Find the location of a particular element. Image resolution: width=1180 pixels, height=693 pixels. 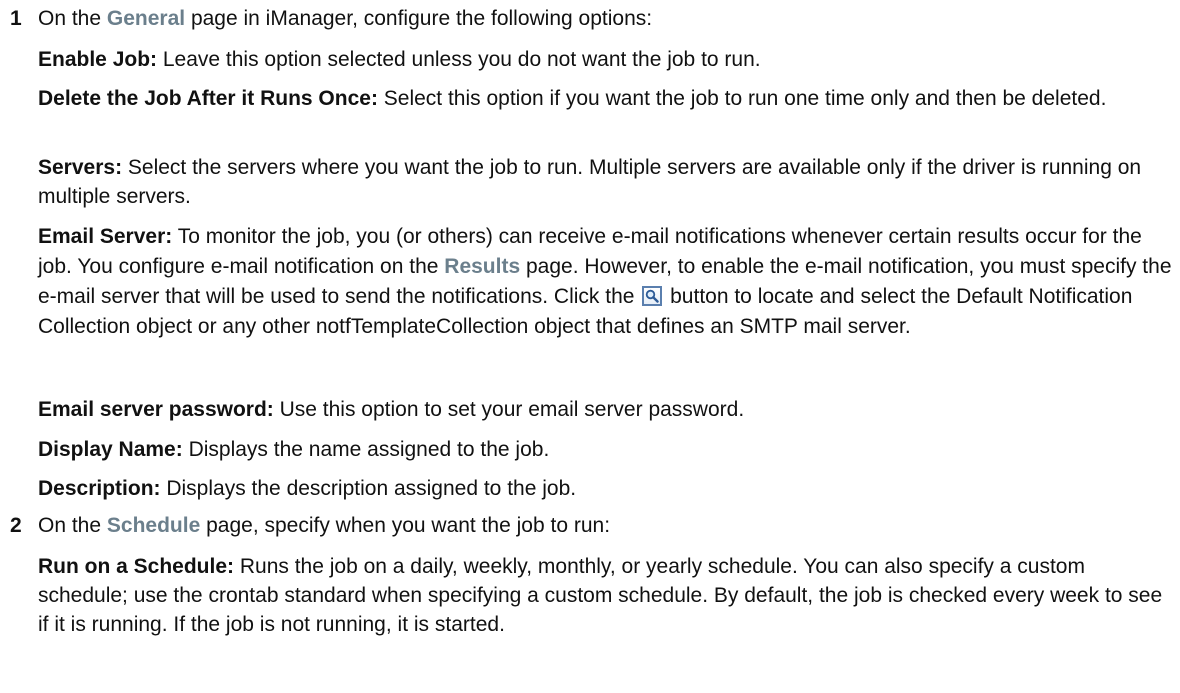

search-icon is located at coordinates (652, 296).